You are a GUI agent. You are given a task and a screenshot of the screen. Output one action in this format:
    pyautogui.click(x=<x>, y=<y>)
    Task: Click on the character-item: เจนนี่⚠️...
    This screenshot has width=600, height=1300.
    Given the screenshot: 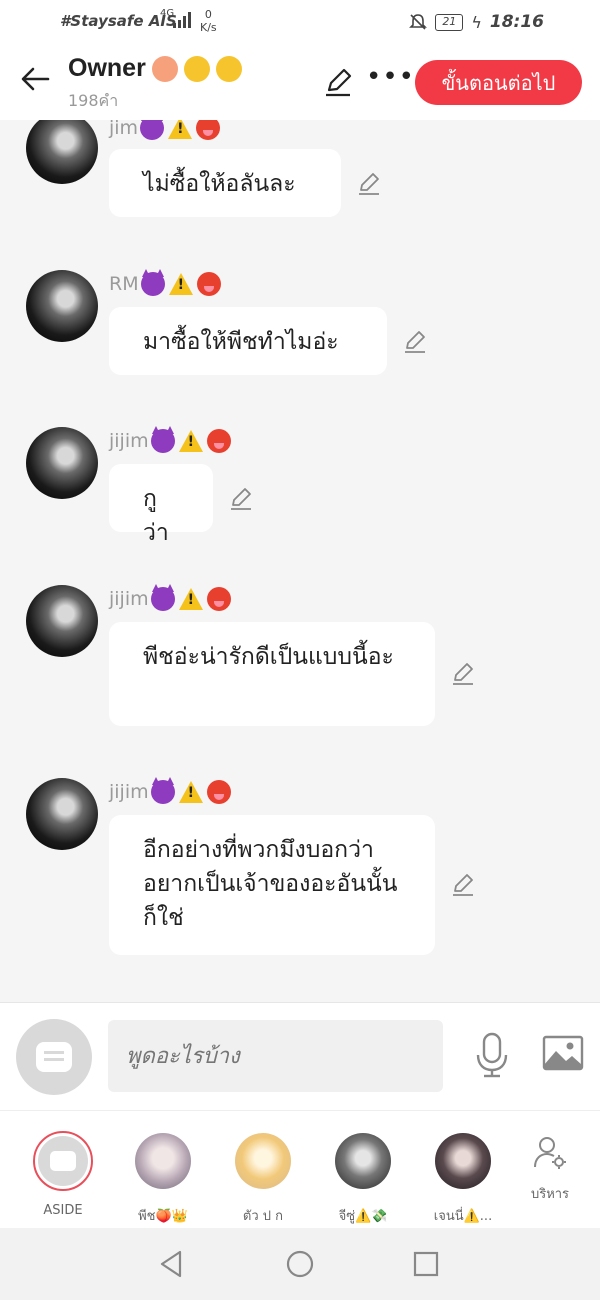 What is the action you would take?
    pyautogui.click(x=463, y=1178)
    